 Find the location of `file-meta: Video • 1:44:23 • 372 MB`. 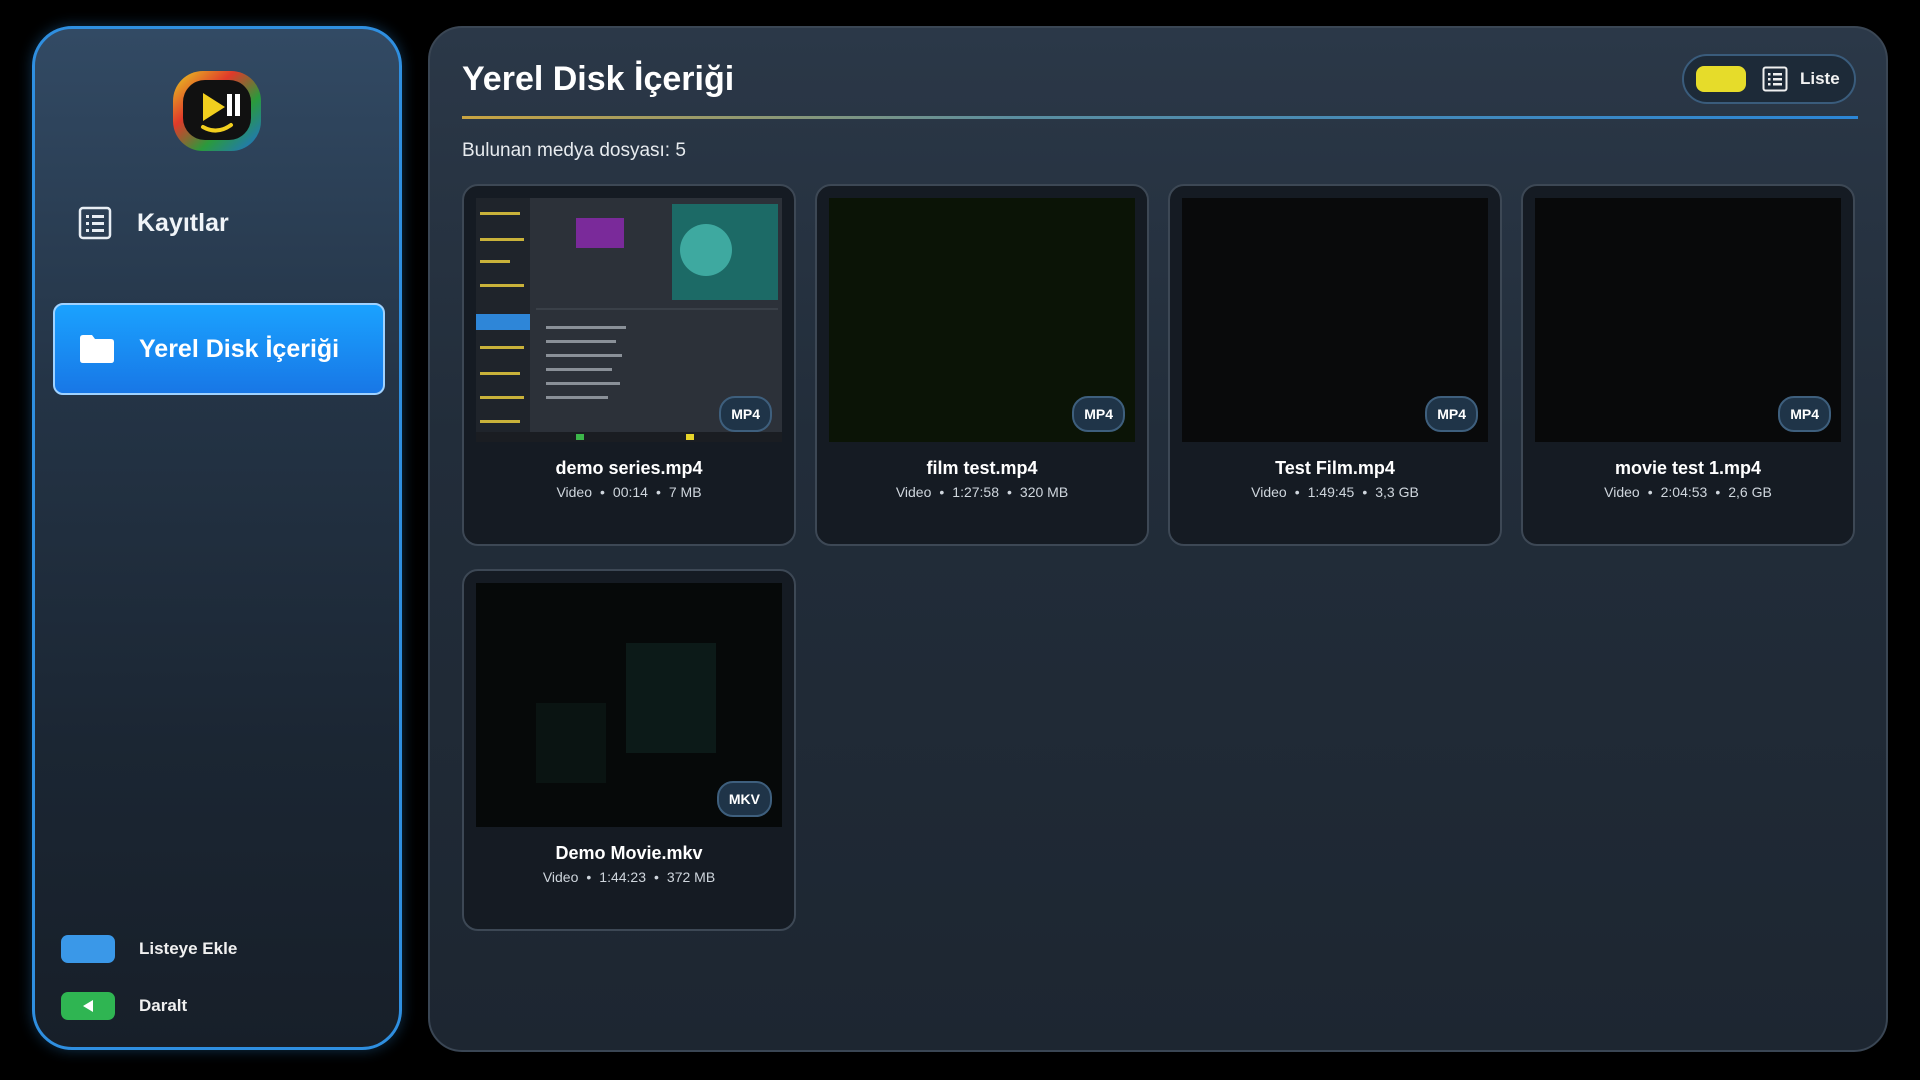

file-meta: Video • 1:44:23 • 372 MB is located at coordinates (629, 877).